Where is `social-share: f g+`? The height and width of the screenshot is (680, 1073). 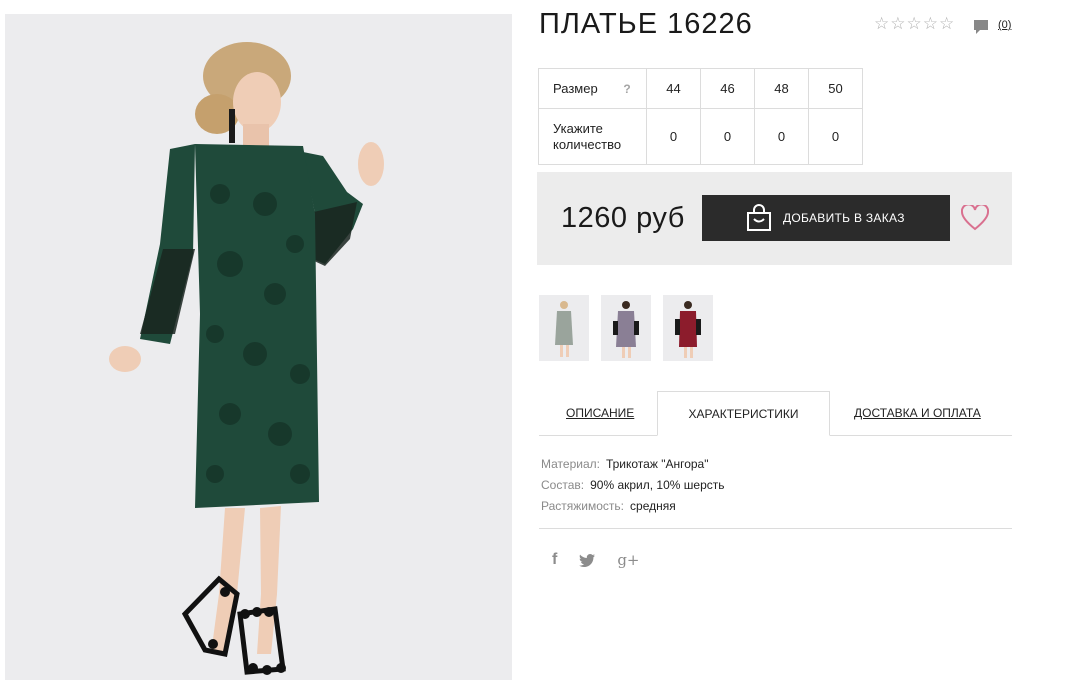 social-share: f g+ is located at coordinates (596, 560).